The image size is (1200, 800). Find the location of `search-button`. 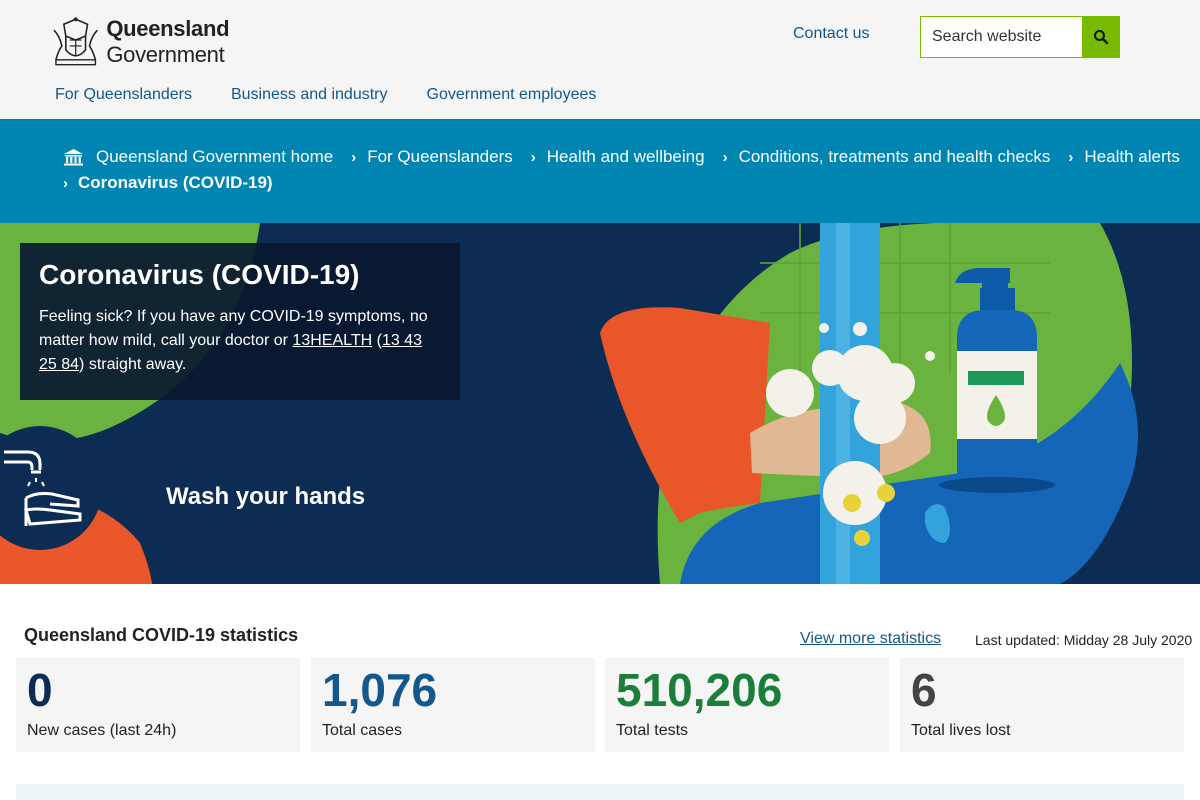

search-button is located at coordinates (1101, 37).